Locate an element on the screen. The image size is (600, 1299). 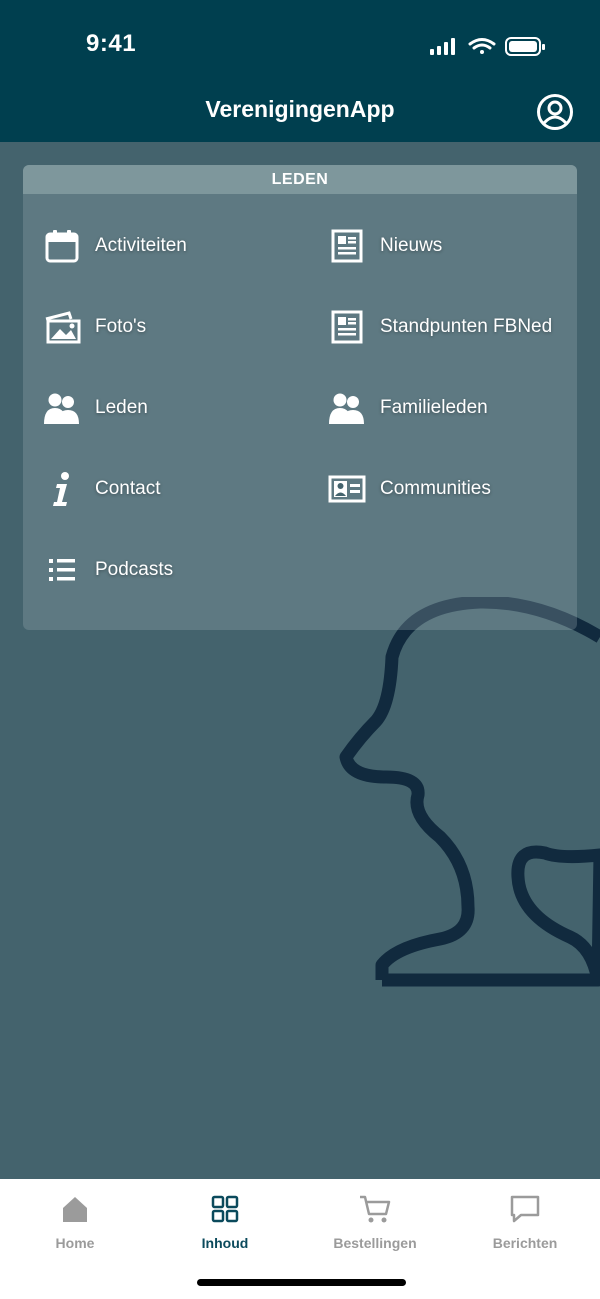
tab-bar: Home Inhoud Bestellingen Berichten is located at coordinates (300, 1239).